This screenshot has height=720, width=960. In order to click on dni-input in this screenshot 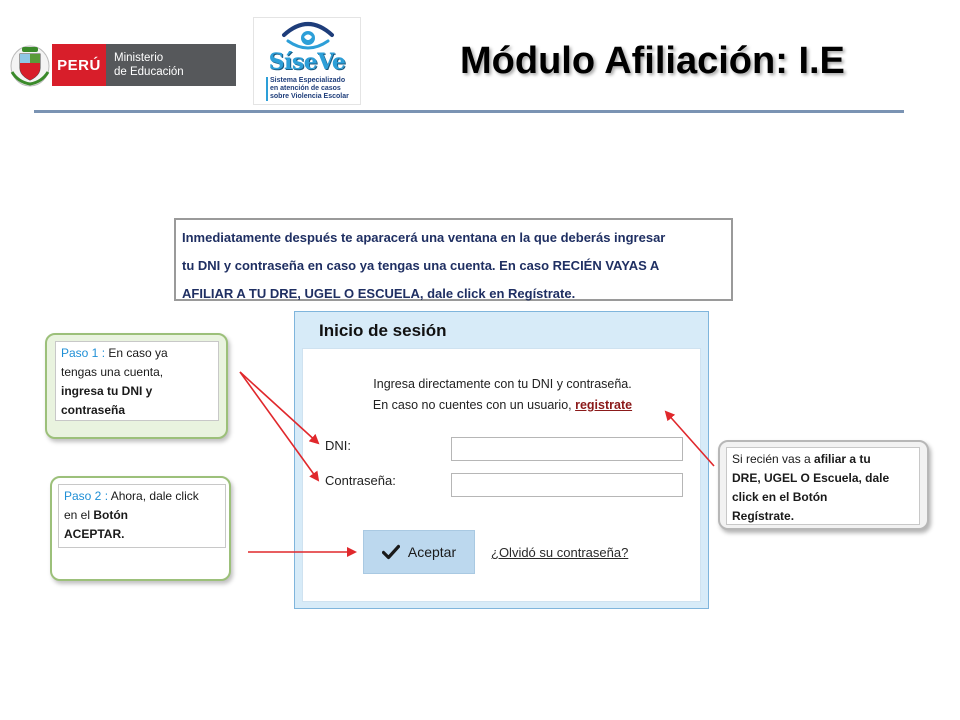, I will do `click(567, 449)`.